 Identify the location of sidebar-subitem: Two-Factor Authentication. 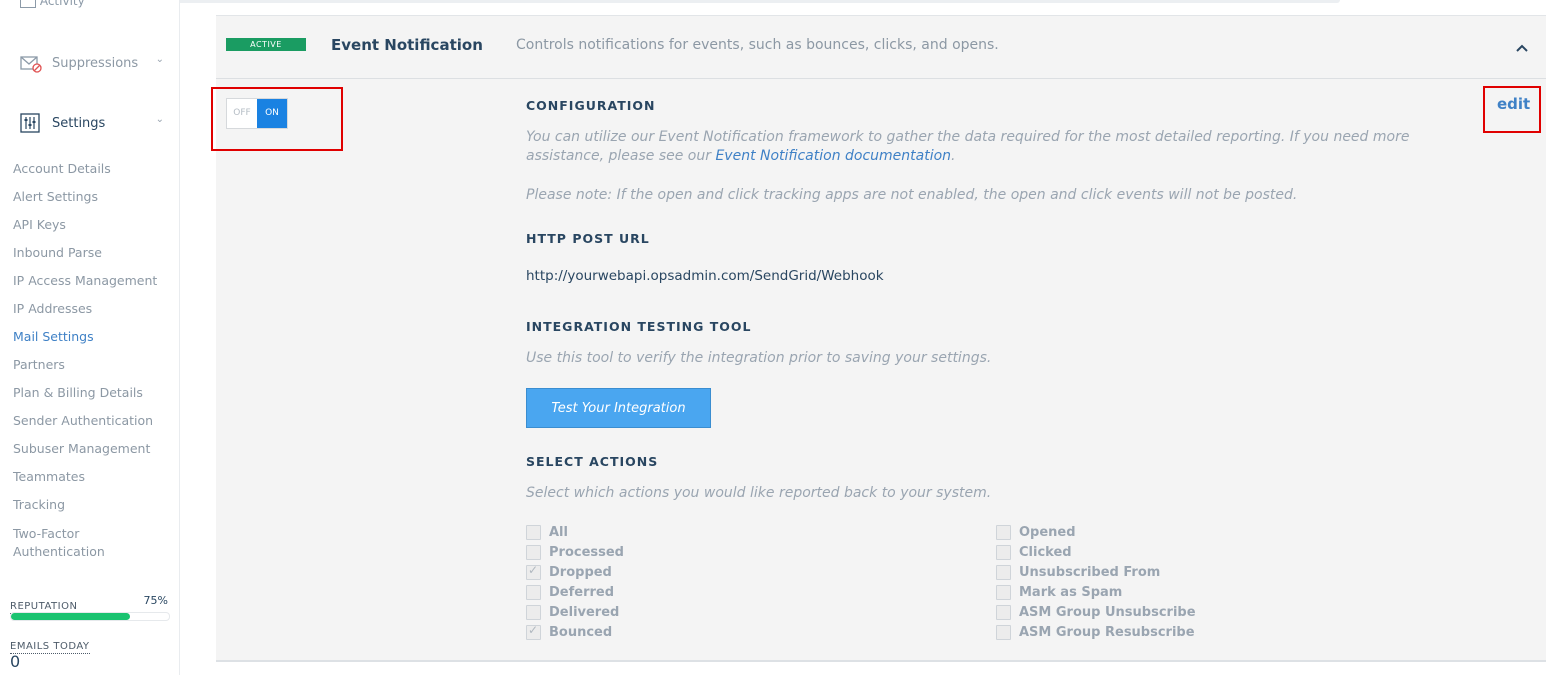
(93, 548).